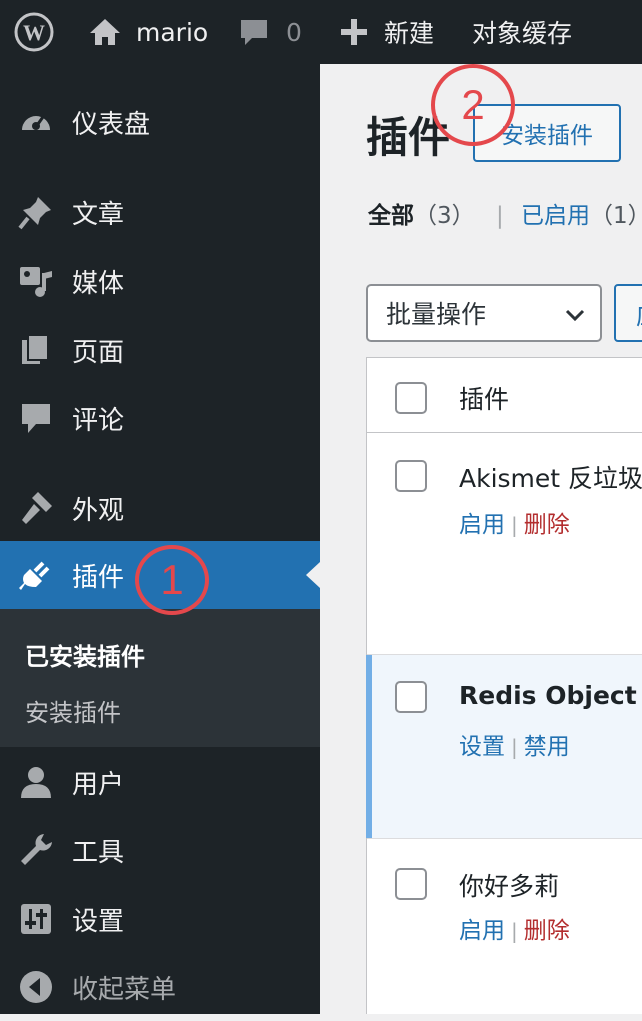 This screenshot has width=642, height=1021. What do you see at coordinates (160, 212) in the screenshot?
I see `sidebar-item-posts: 文章` at bounding box center [160, 212].